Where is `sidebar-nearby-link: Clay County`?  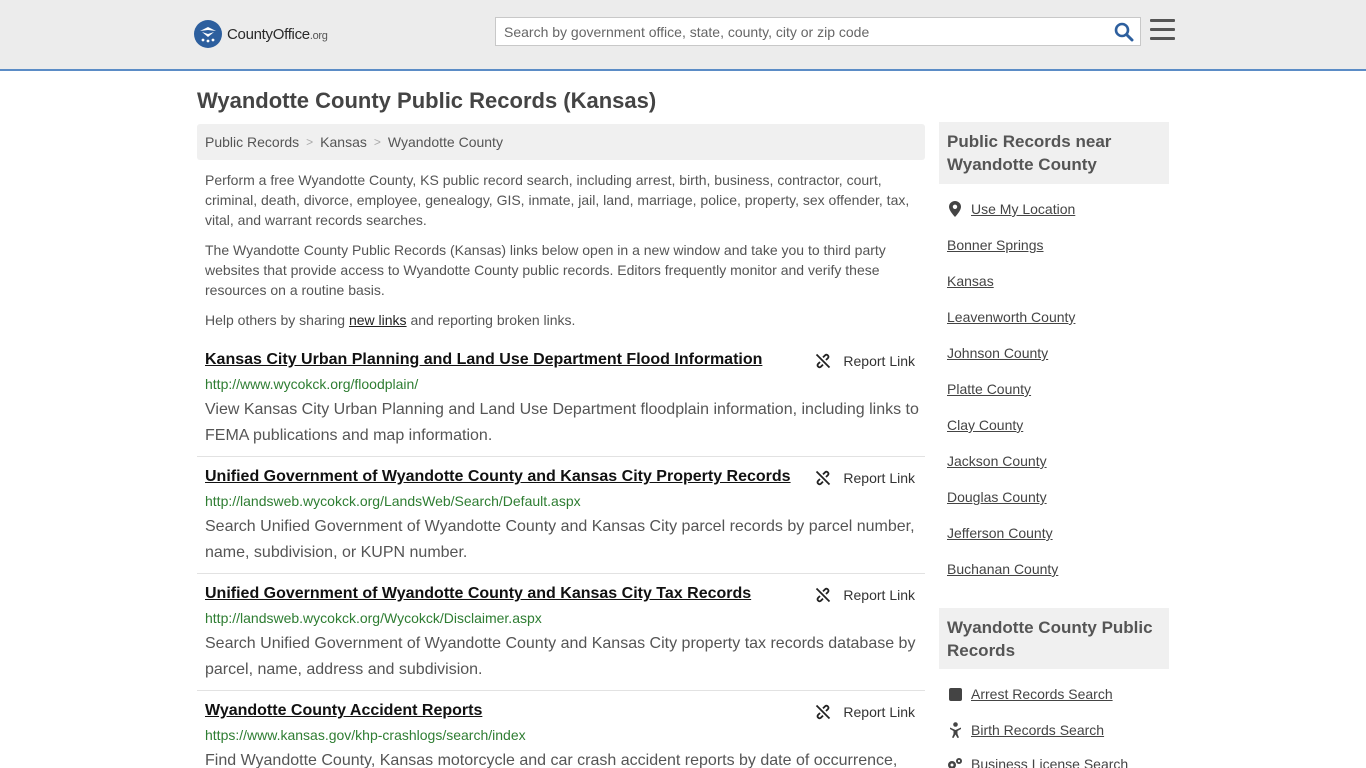 sidebar-nearby-link: Clay County is located at coordinates (985, 425).